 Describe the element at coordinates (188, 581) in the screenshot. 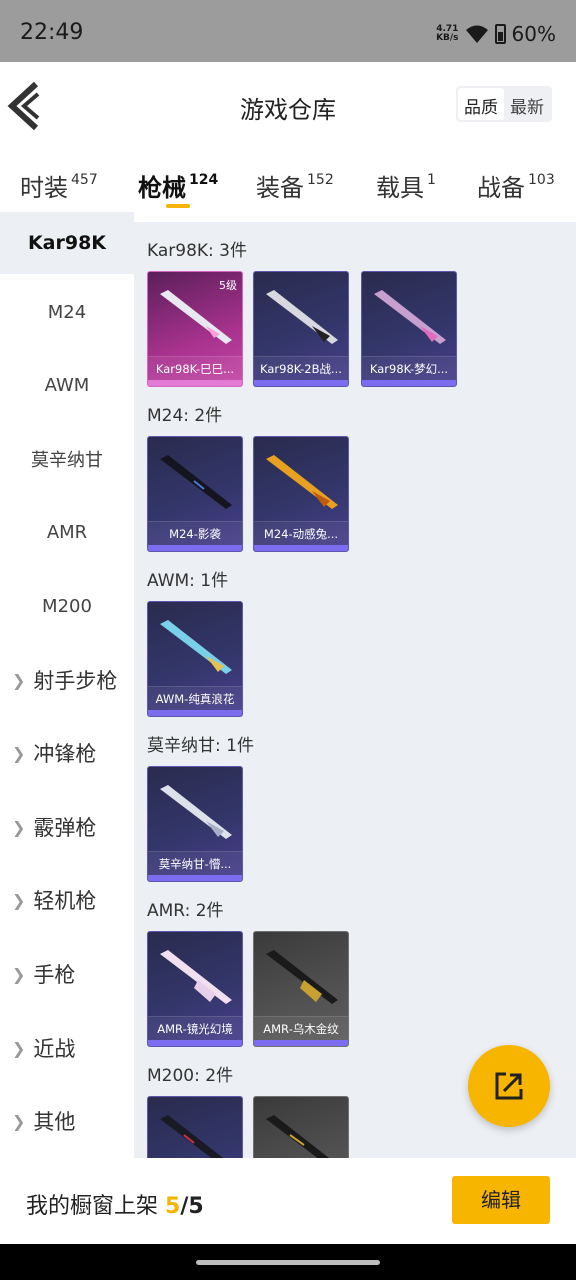

I see `section-title: AWM: 1件` at that location.